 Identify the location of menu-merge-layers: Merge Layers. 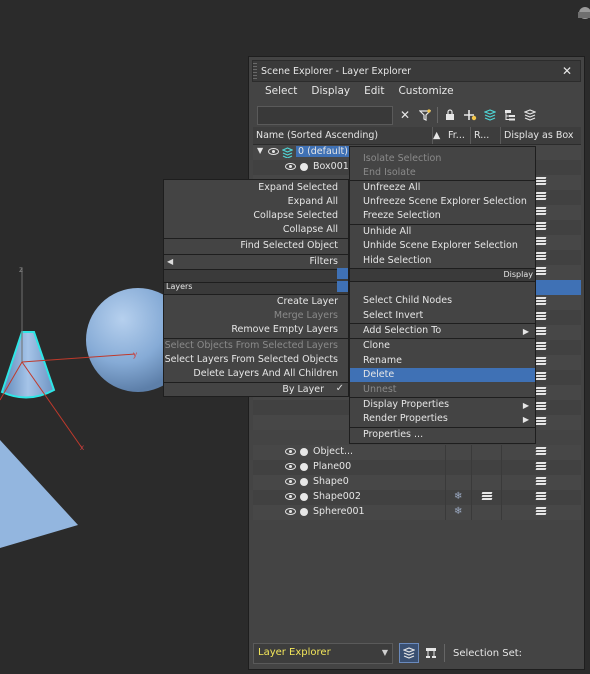
(306, 316).